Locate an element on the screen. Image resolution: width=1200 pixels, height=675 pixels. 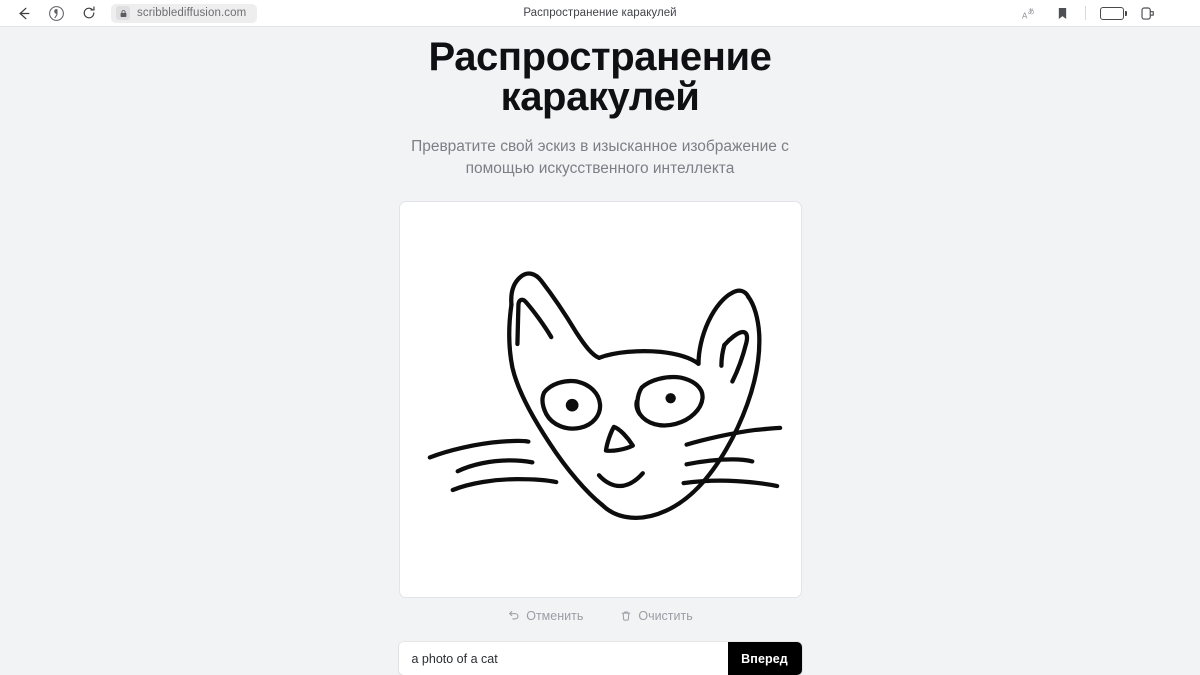
undo-button: Отменить is located at coordinates (545, 616).